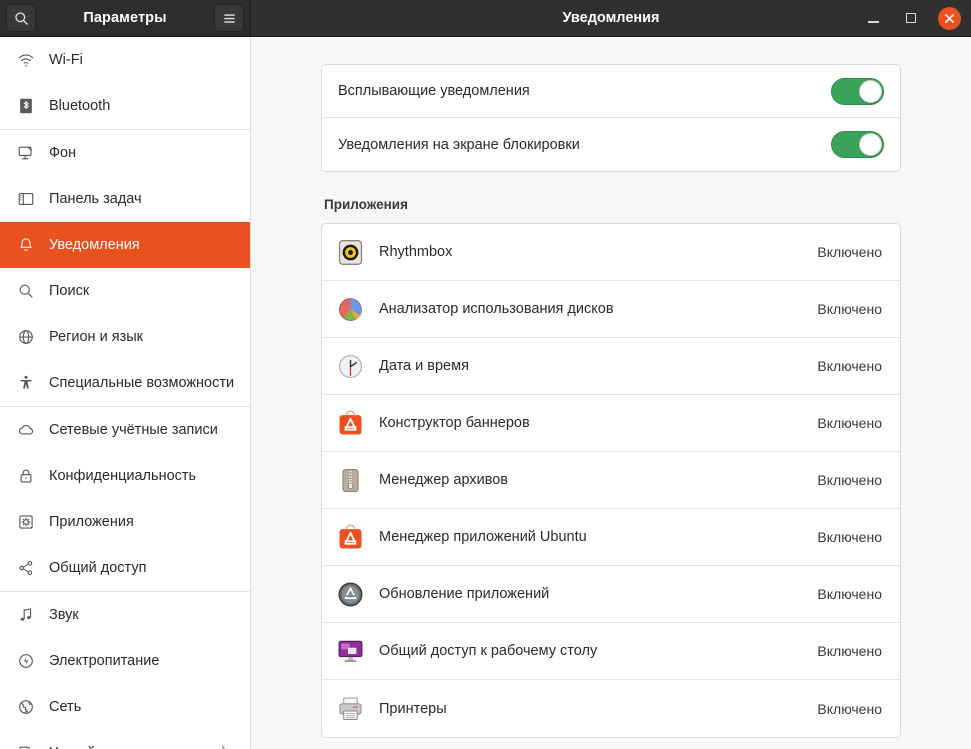 This screenshot has height=749, width=971. I want to click on minimize-button, so click(873, 18).